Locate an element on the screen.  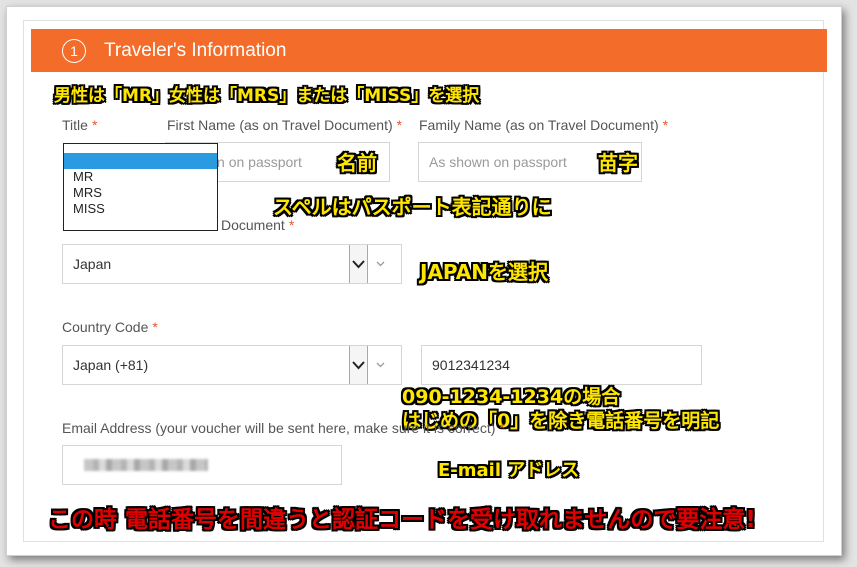
annotation-japan: JAPANを選択 is located at coordinates (484, 272).